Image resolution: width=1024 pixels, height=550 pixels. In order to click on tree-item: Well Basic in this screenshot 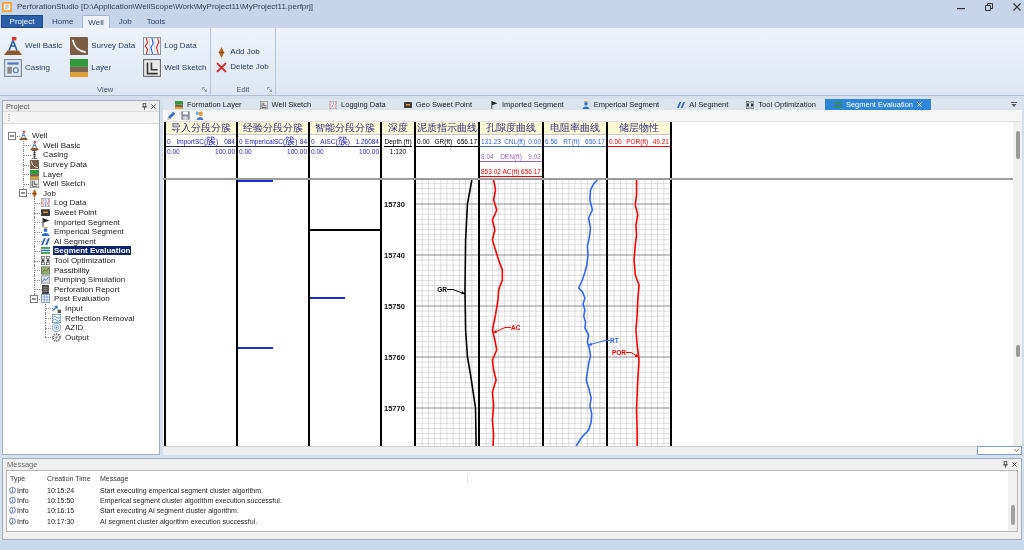, I will do `click(62, 145)`.